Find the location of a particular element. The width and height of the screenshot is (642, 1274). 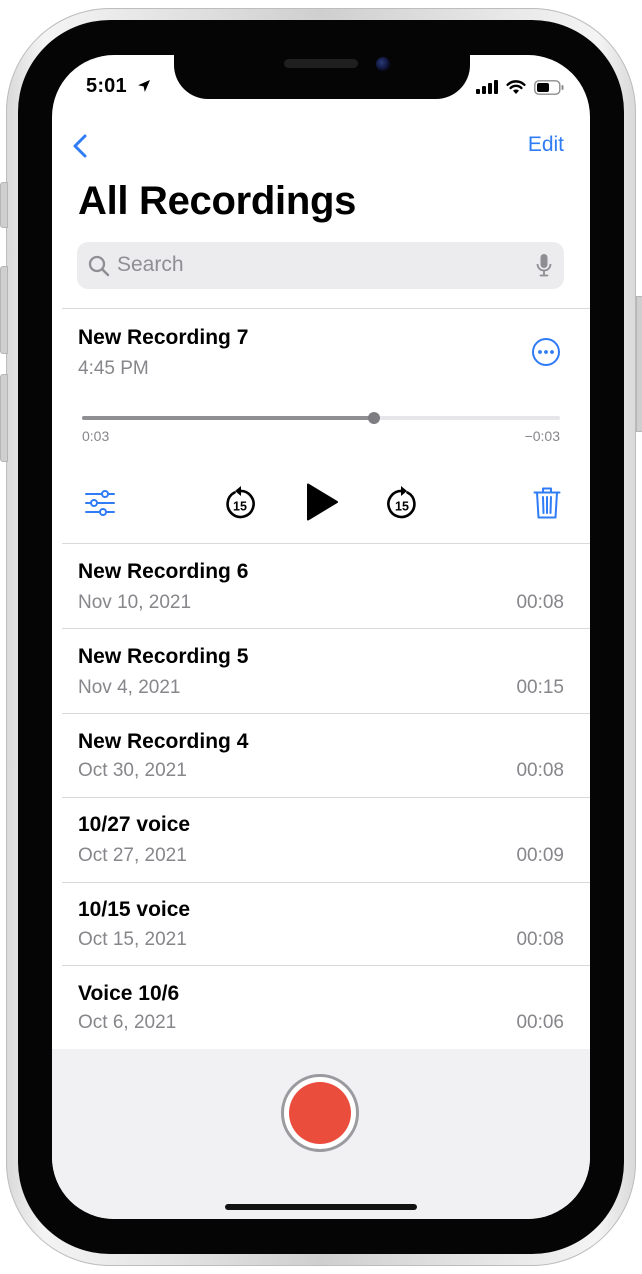

skip-forward-seconds: 15 is located at coordinates (402, 507).